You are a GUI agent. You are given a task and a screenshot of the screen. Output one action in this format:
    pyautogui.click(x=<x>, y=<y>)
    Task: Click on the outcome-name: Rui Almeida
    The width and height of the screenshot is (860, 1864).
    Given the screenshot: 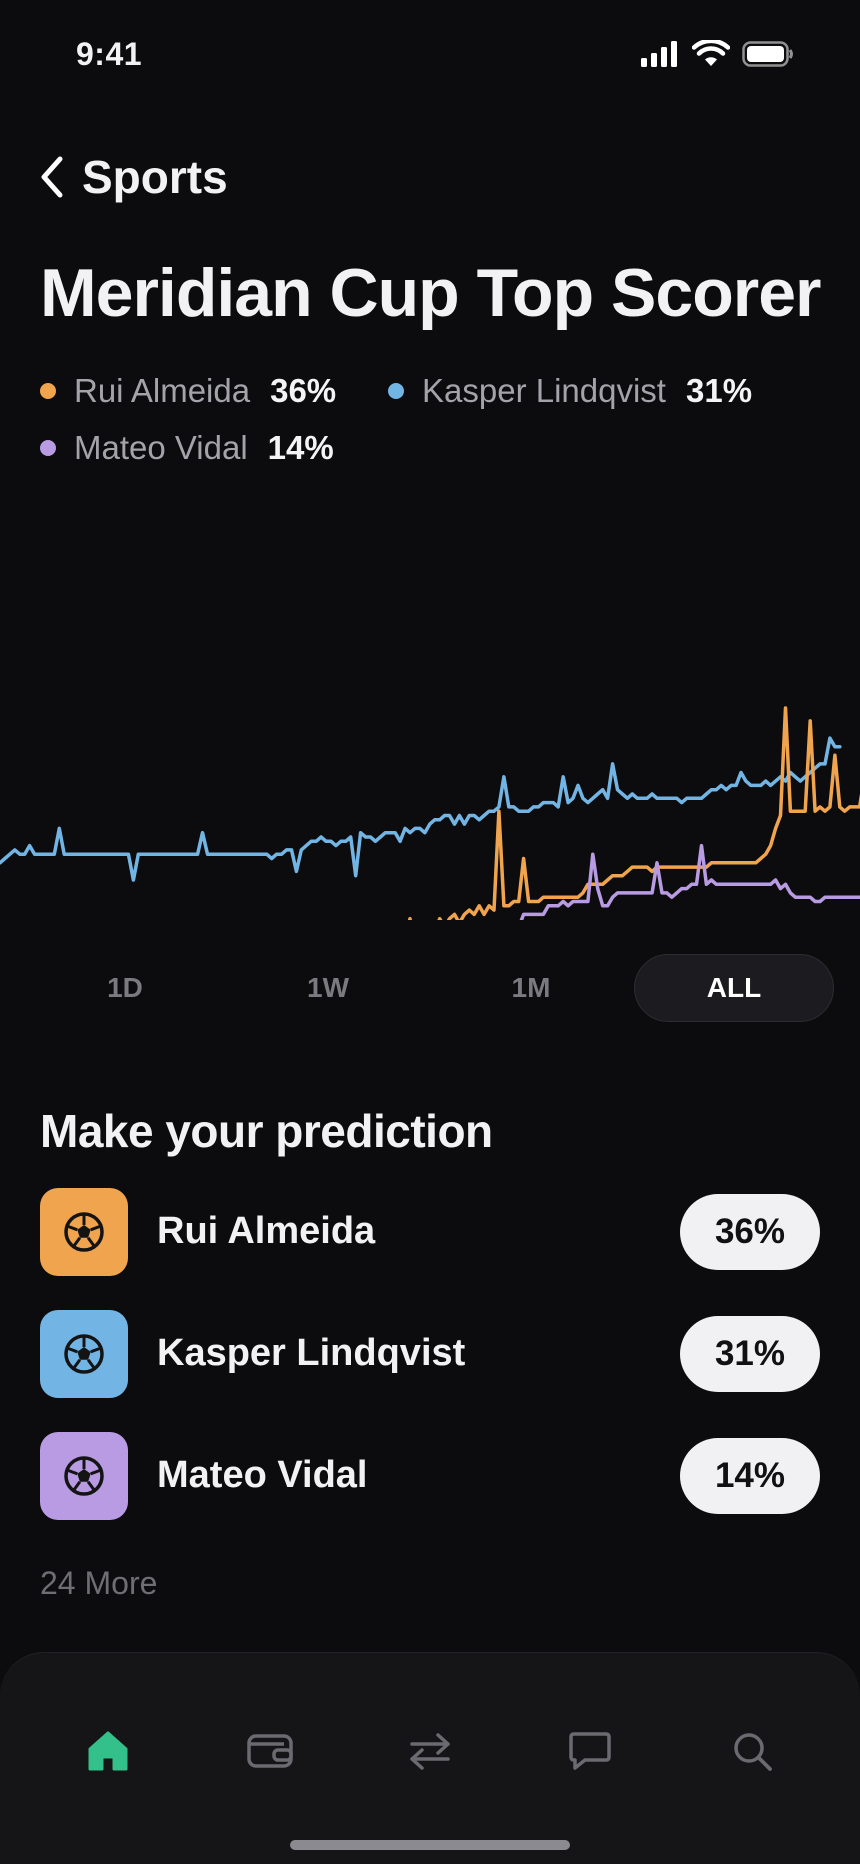 What is the action you would take?
    pyautogui.click(x=266, y=1231)
    